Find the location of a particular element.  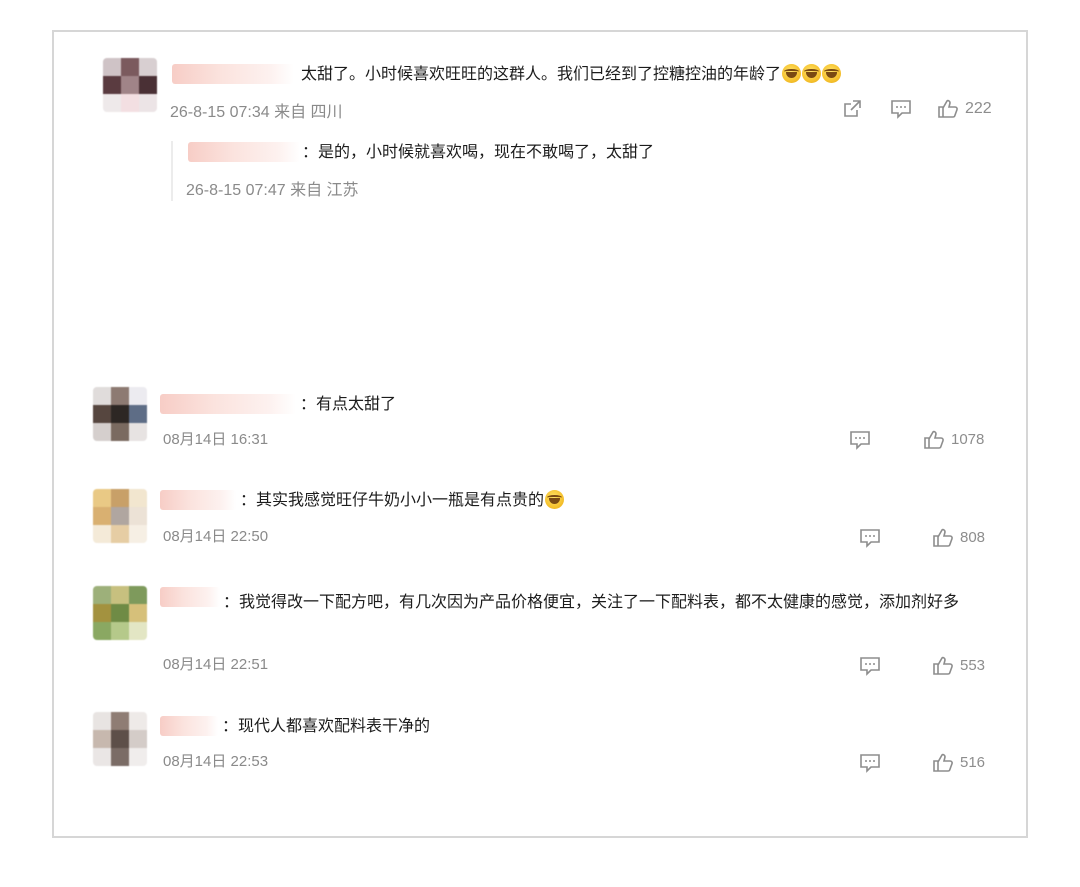

like-button: 222 is located at coordinates (964, 108).